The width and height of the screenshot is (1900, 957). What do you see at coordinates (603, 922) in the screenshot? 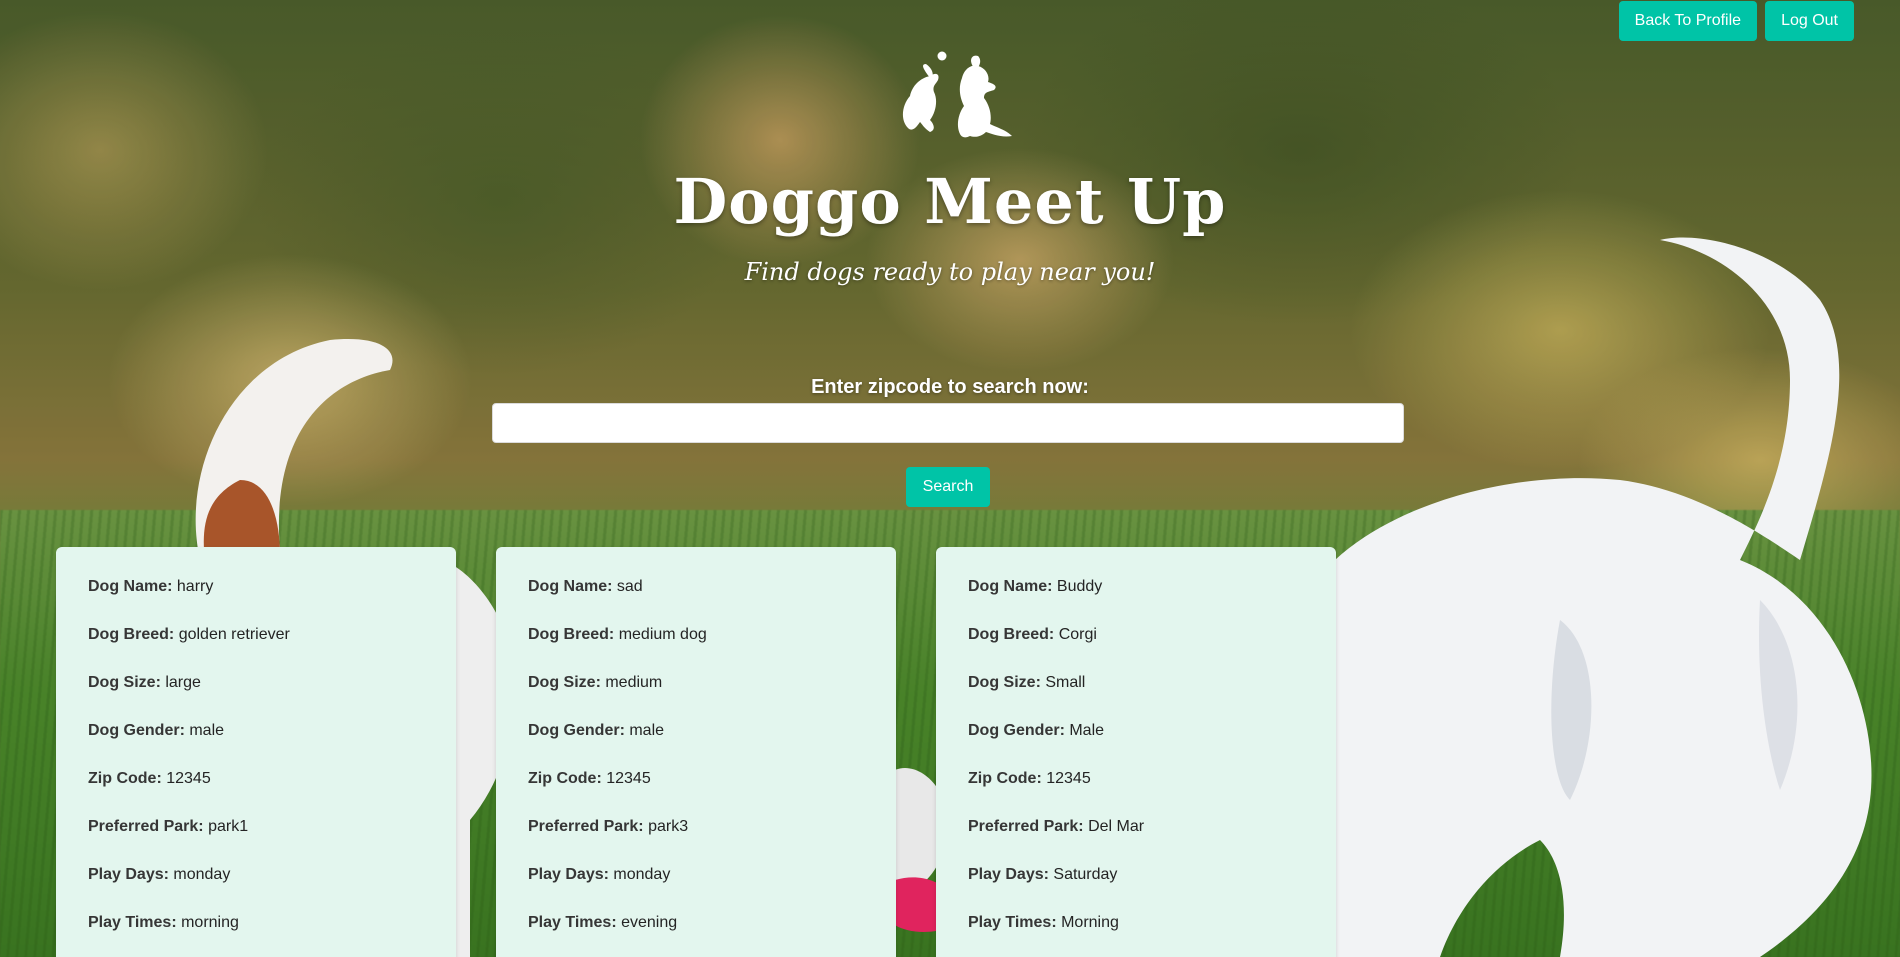
I see `play-times-row: Play Times: evening` at bounding box center [603, 922].